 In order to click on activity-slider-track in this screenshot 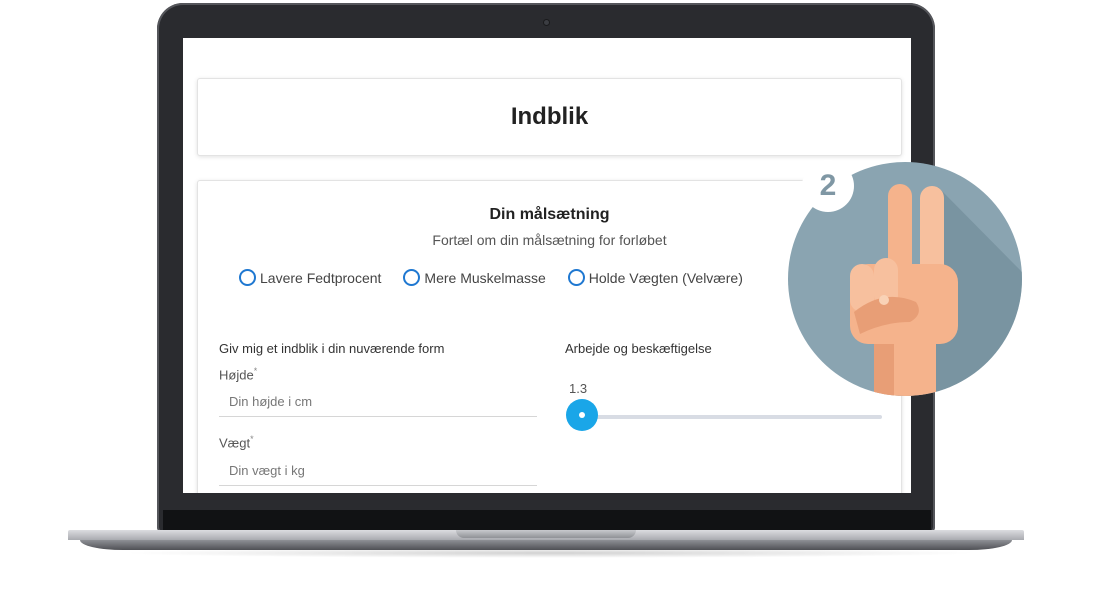, I will do `click(732, 417)`.